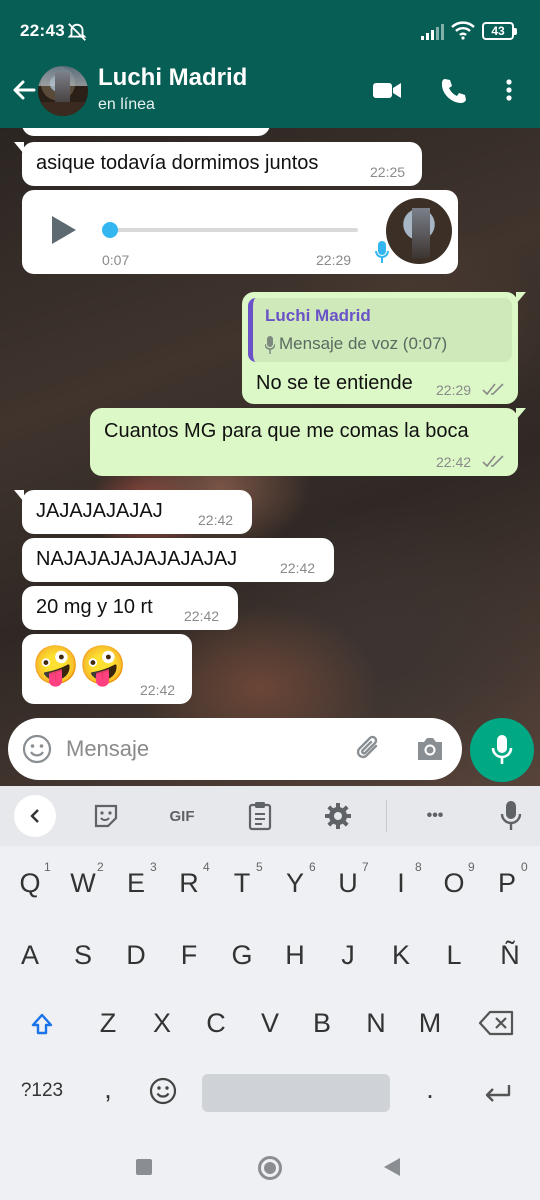 This screenshot has height=1200, width=540. What do you see at coordinates (79, 666) in the screenshot?
I see `emoji-message-text: 🤪🤪` at bounding box center [79, 666].